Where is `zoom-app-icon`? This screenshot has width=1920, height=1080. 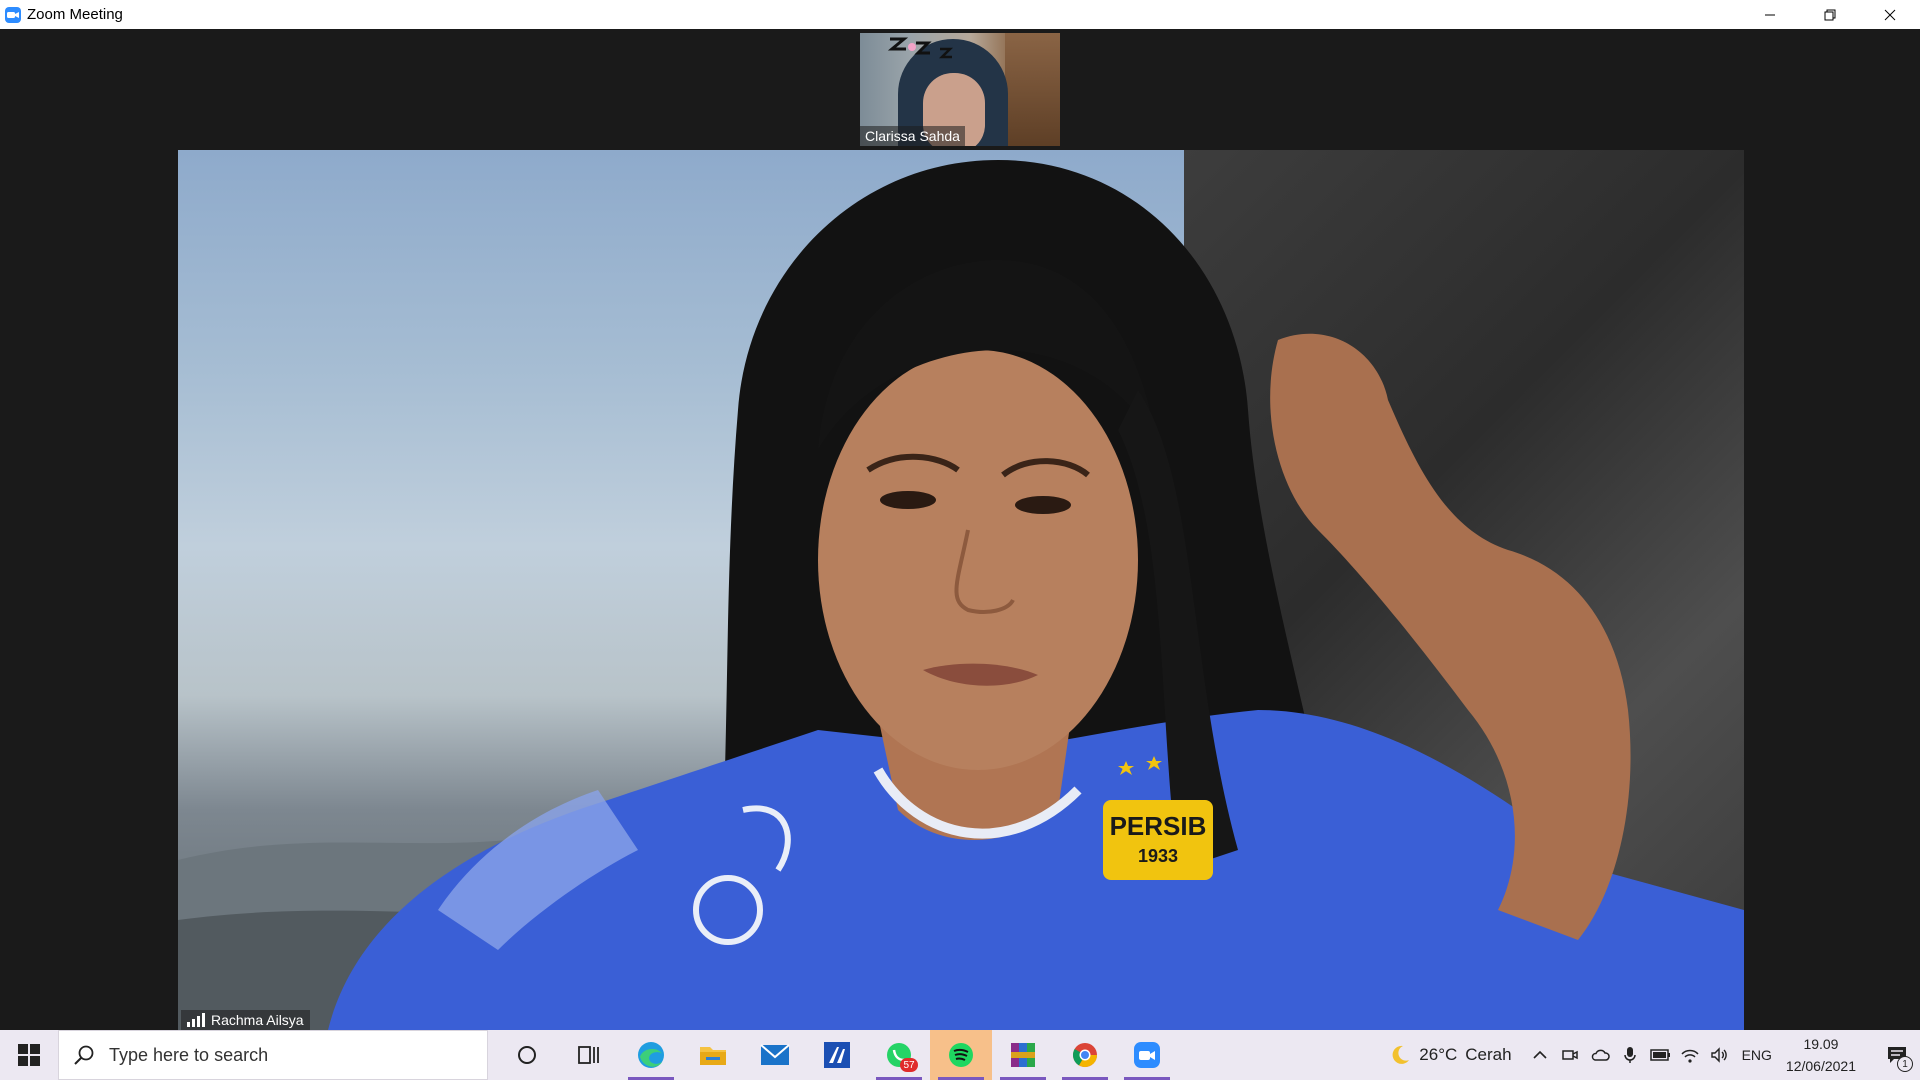 zoom-app-icon is located at coordinates (13, 14).